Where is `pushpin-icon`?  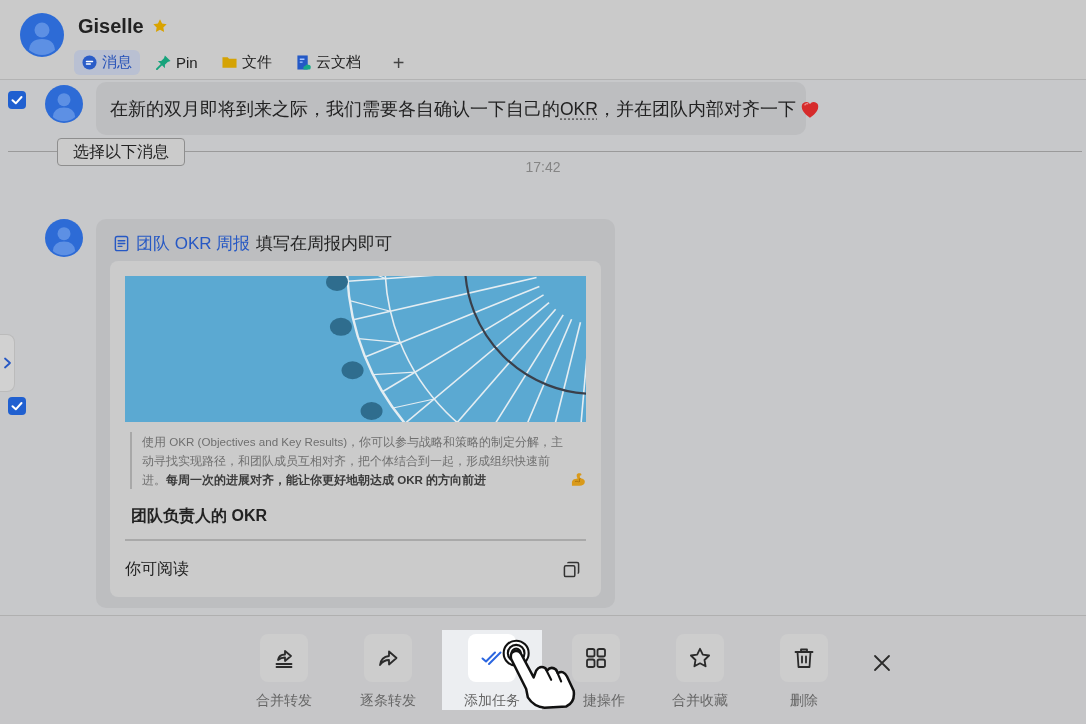 pushpin-icon is located at coordinates (163, 62).